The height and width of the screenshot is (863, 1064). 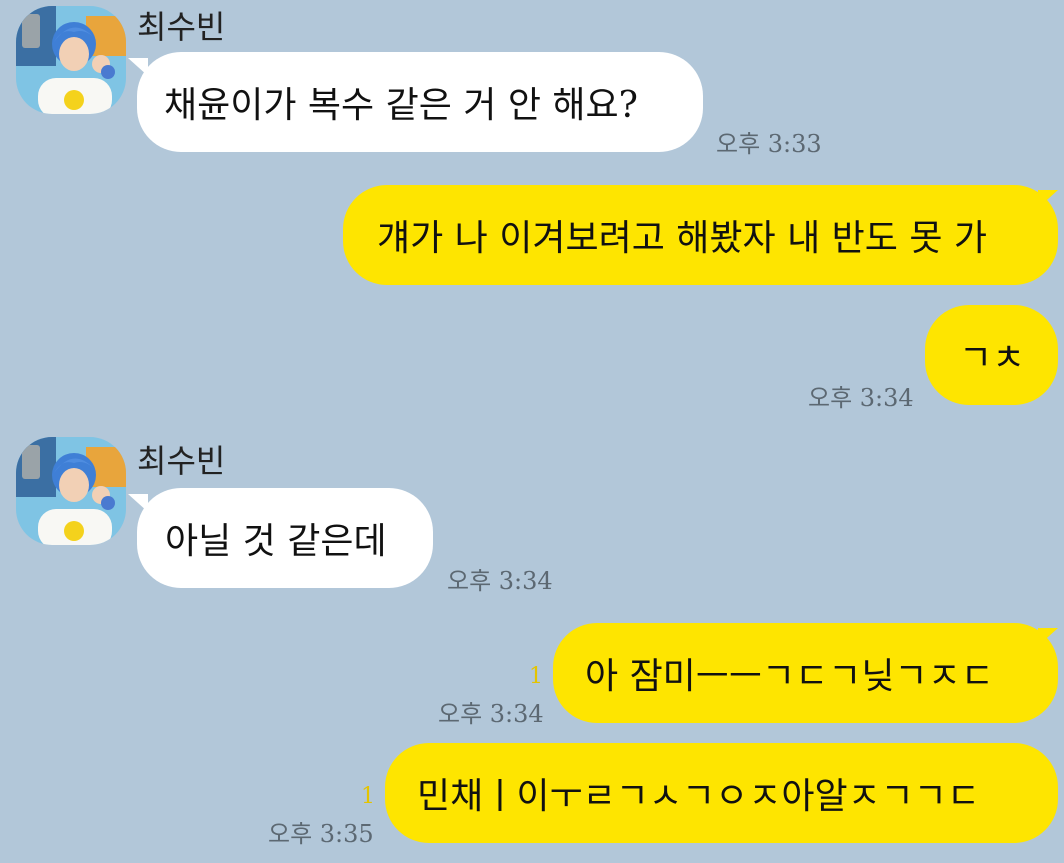 I want to click on message-bubble-outgoing: 민채ㅣ이ㅜㄹㄱㅅㄱㅇㅈ아알ㅈㄱㄱㄷ, so click(x=721, y=793).